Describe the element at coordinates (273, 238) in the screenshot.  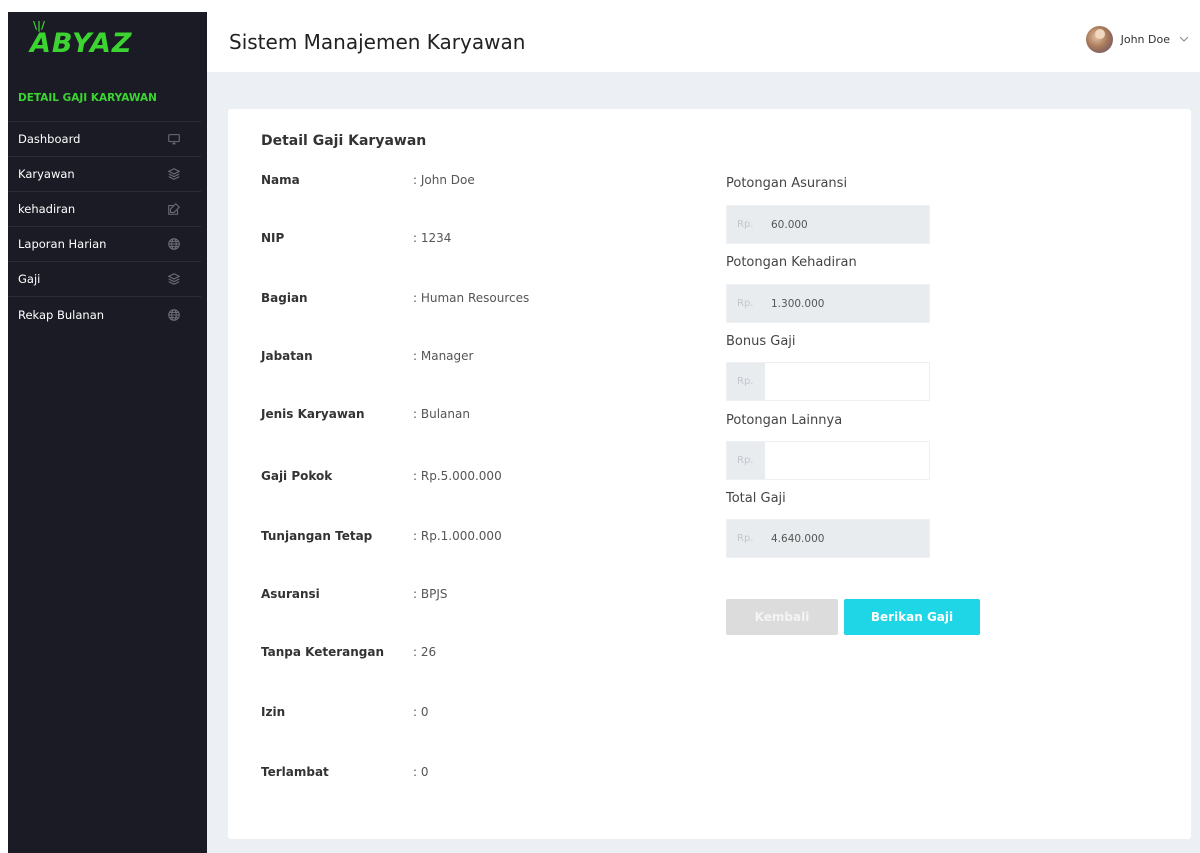
I see `info-label: NIP` at that location.